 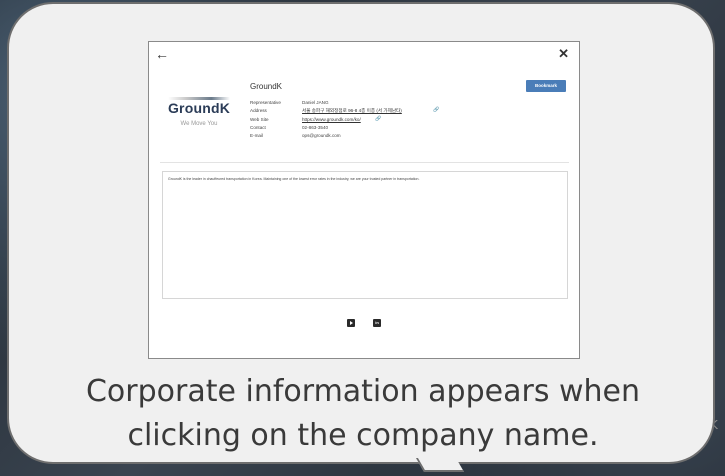 What do you see at coordinates (351, 323) in the screenshot?
I see `youtube-icon` at bounding box center [351, 323].